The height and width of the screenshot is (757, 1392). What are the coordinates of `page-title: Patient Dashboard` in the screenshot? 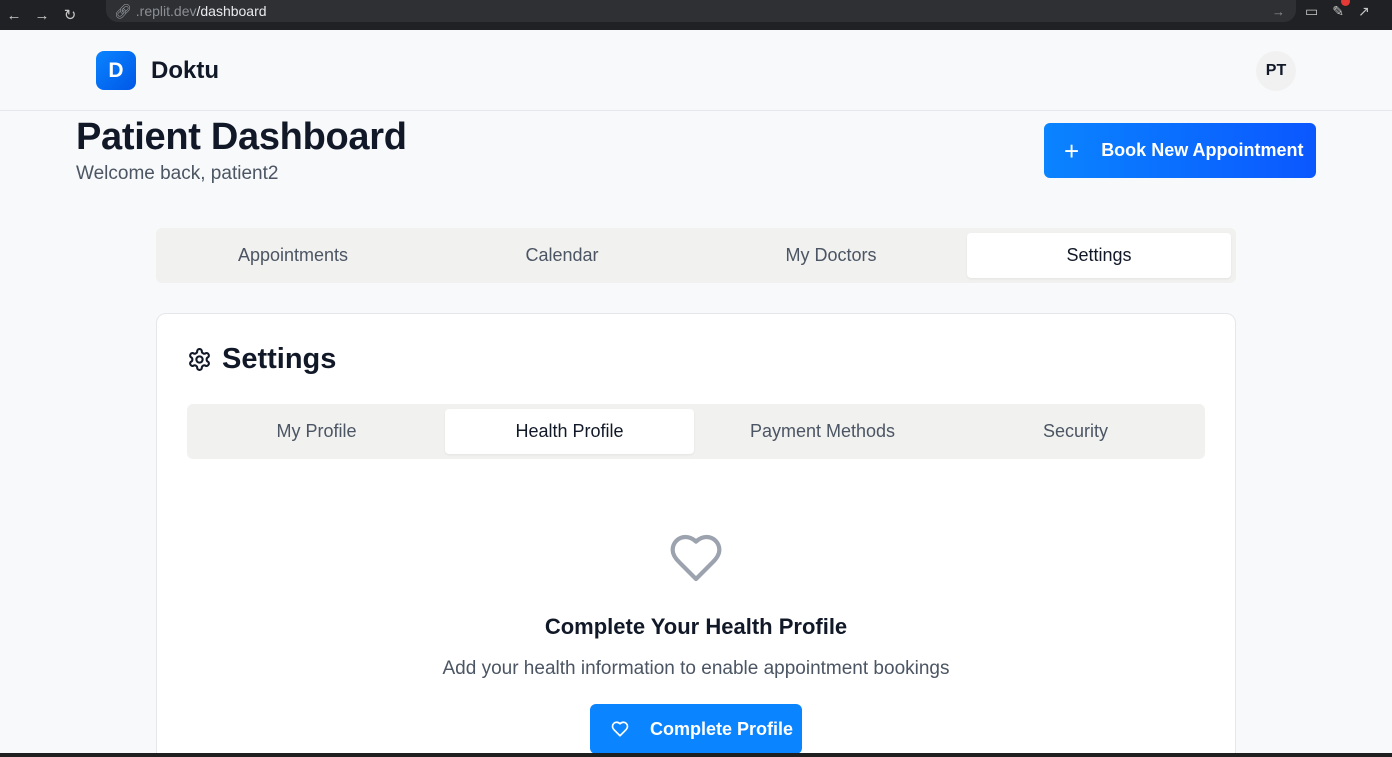 It's located at (241, 137).